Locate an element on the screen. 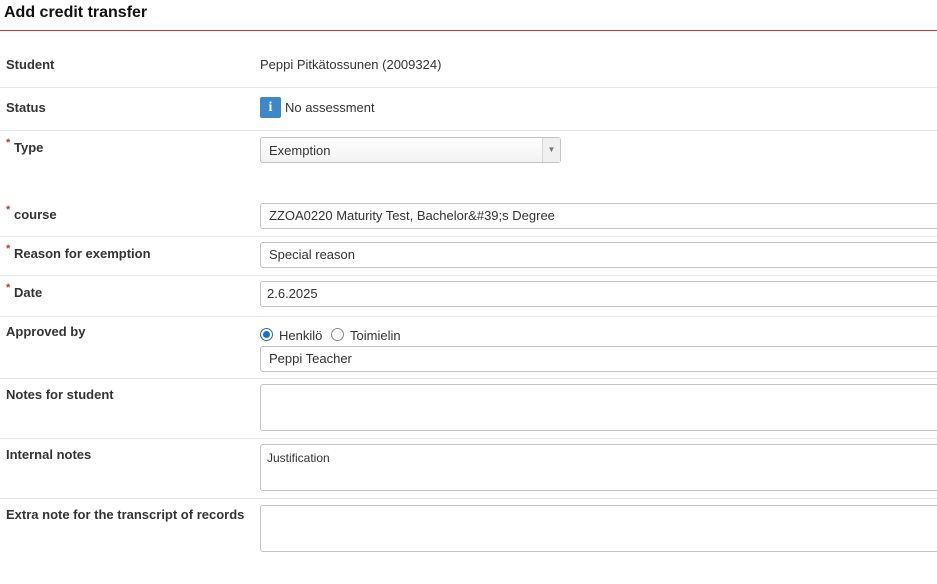 Image resolution: width=937 pixels, height=584 pixels. radio-henkilo-label: Henkilö is located at coordinates (300, 335).